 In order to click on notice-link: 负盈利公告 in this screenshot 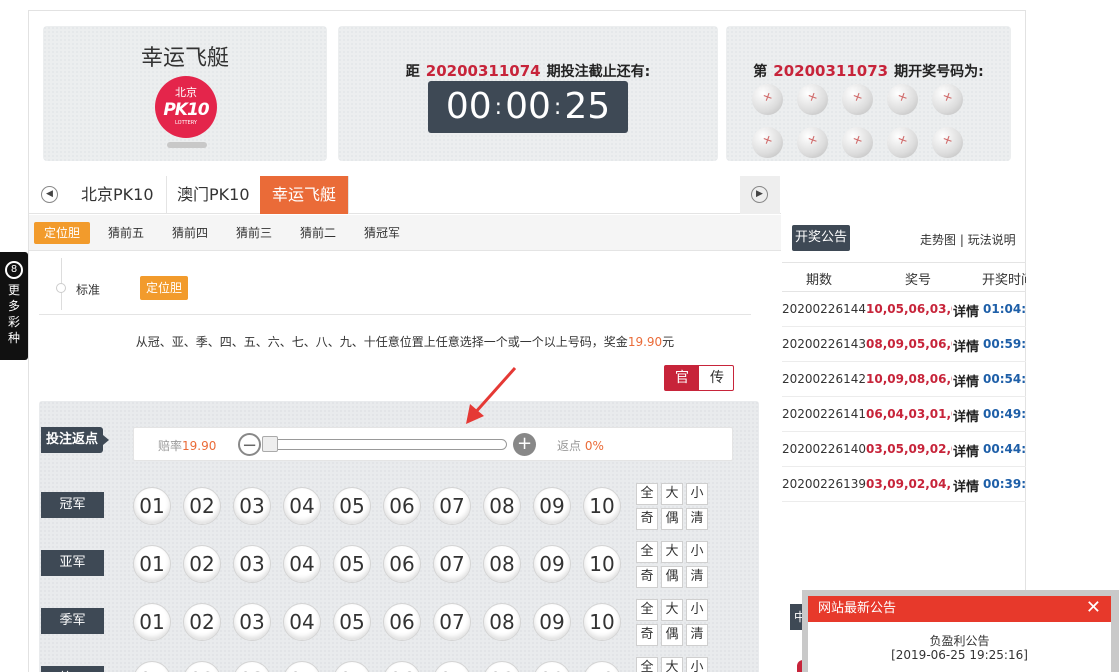, I will do `click(959, 640)`.